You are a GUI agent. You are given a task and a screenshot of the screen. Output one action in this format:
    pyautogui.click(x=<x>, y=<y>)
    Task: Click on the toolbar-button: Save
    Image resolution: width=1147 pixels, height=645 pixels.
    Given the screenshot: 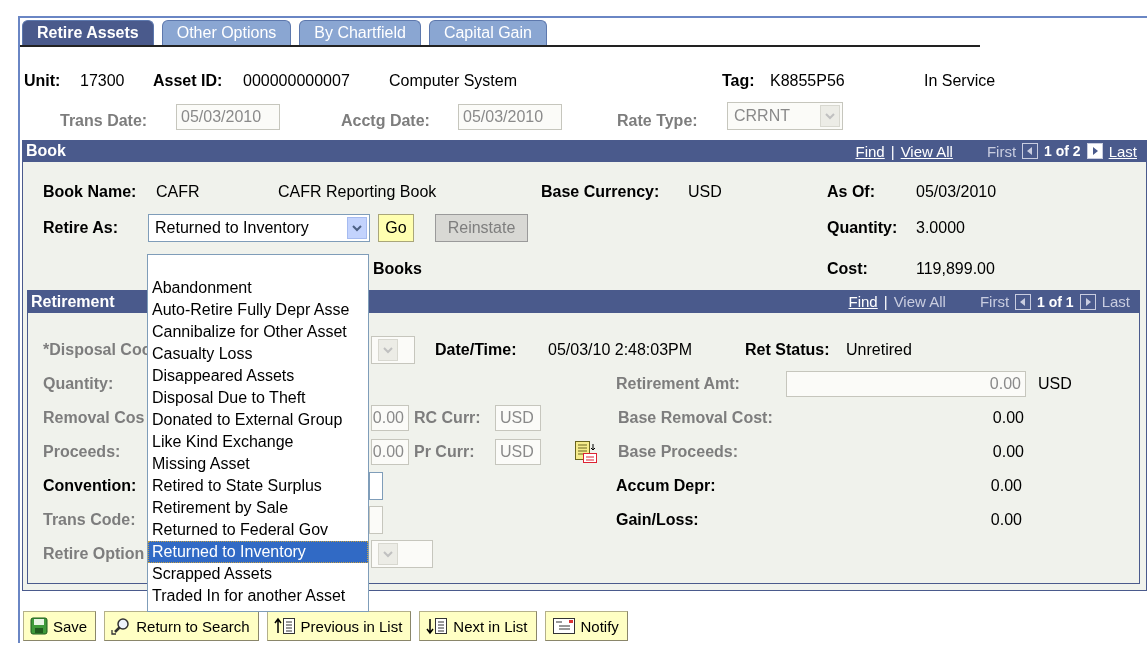 What is the action you would take?
    pyautogui.click(x=60, y=626)
    